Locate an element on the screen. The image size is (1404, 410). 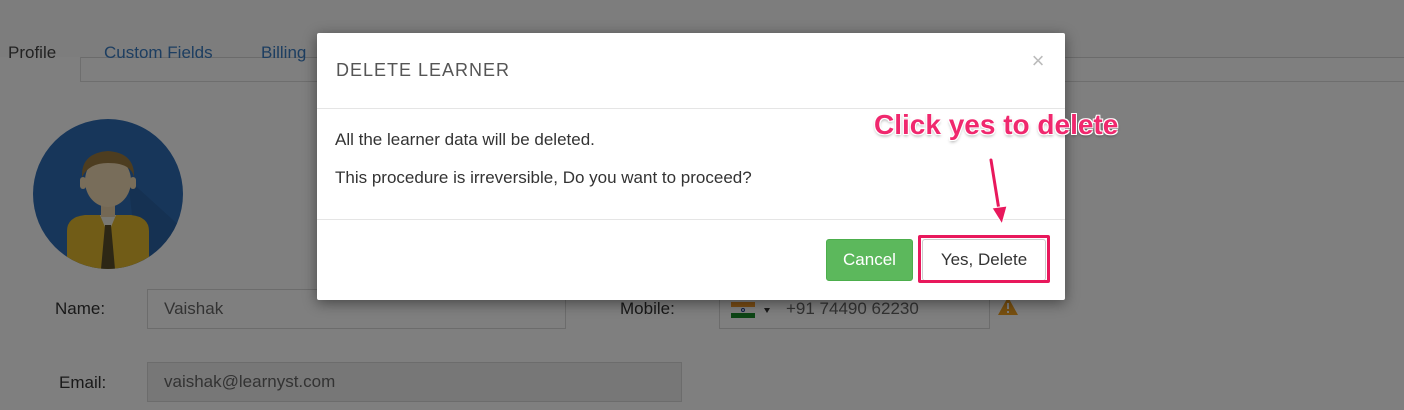
modal-header: DELETE LEARNER × is located at coordinates (691, 71).